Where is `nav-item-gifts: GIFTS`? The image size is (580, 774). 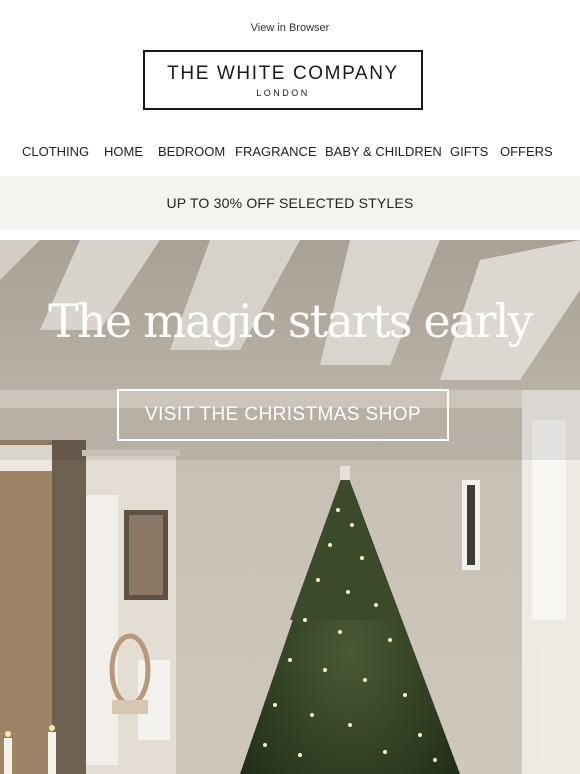
nav-item-gifts: GIFTS is located at coordinates (469, 151).